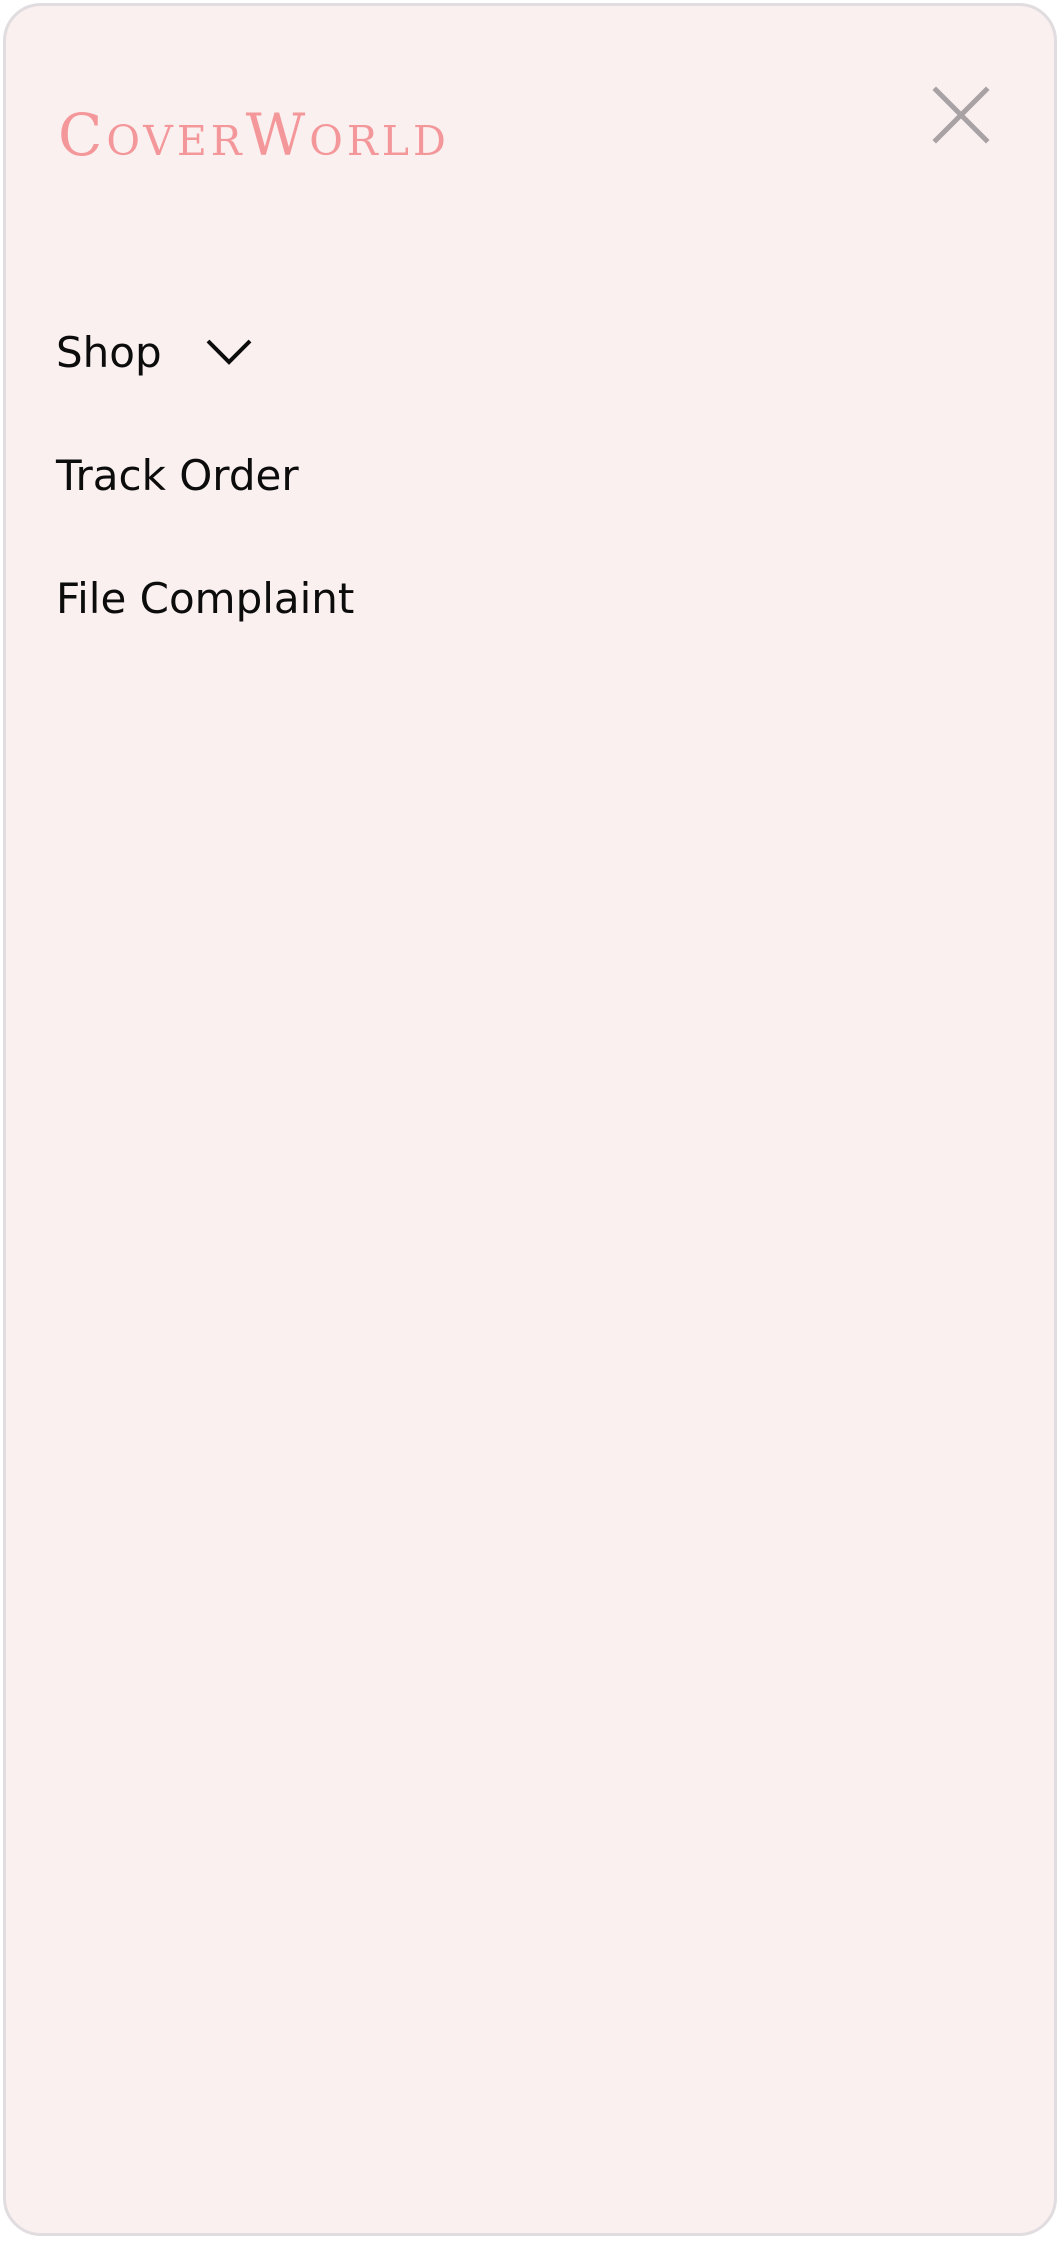 The image size is (1064, 2243). I want to click on close-button, so click(961, 115).